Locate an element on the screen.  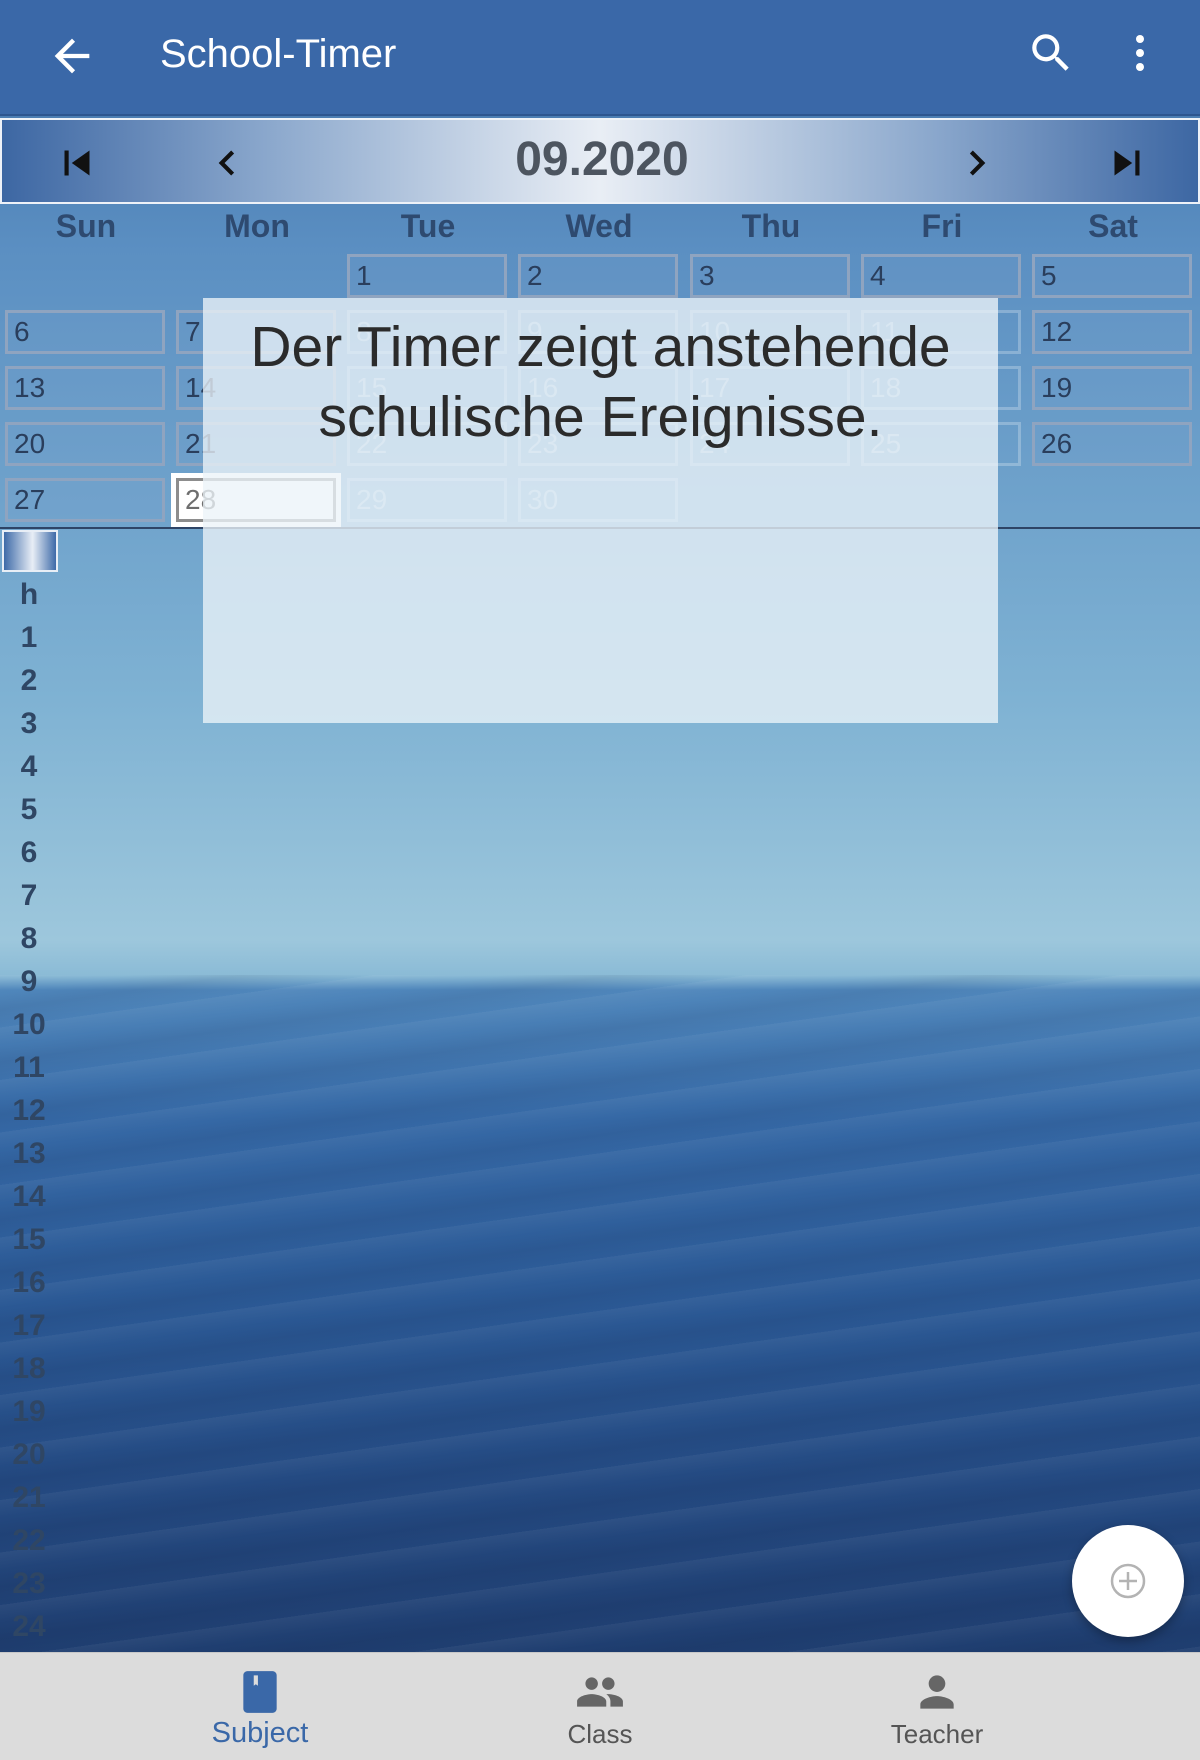
hour-label: 18 is located at coordinates (29, 1368).